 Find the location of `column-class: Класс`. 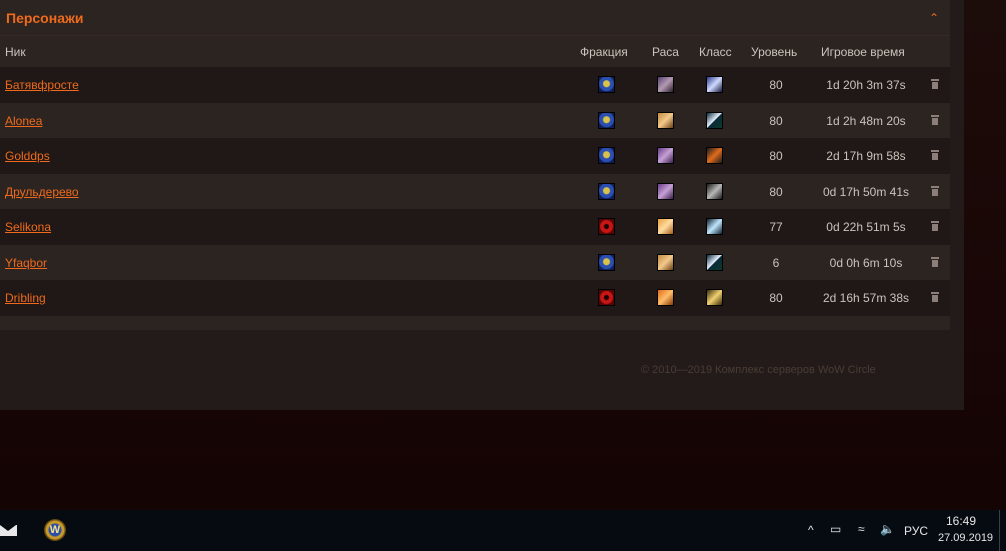

column-class: Класс is located at coordinates (715, 52).